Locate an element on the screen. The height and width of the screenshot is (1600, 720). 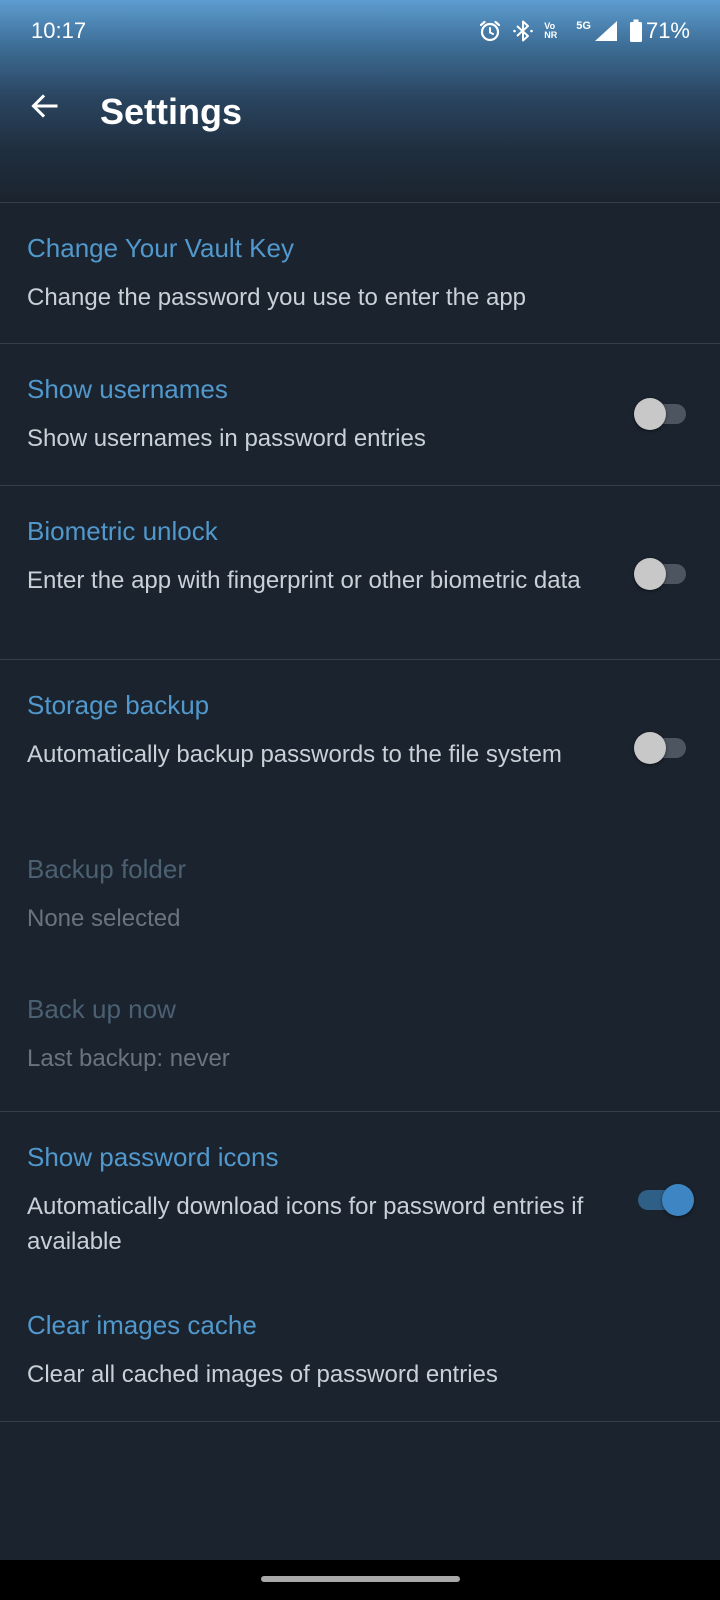
biometric-unlock-toggle is located at coordinates (661, 573).